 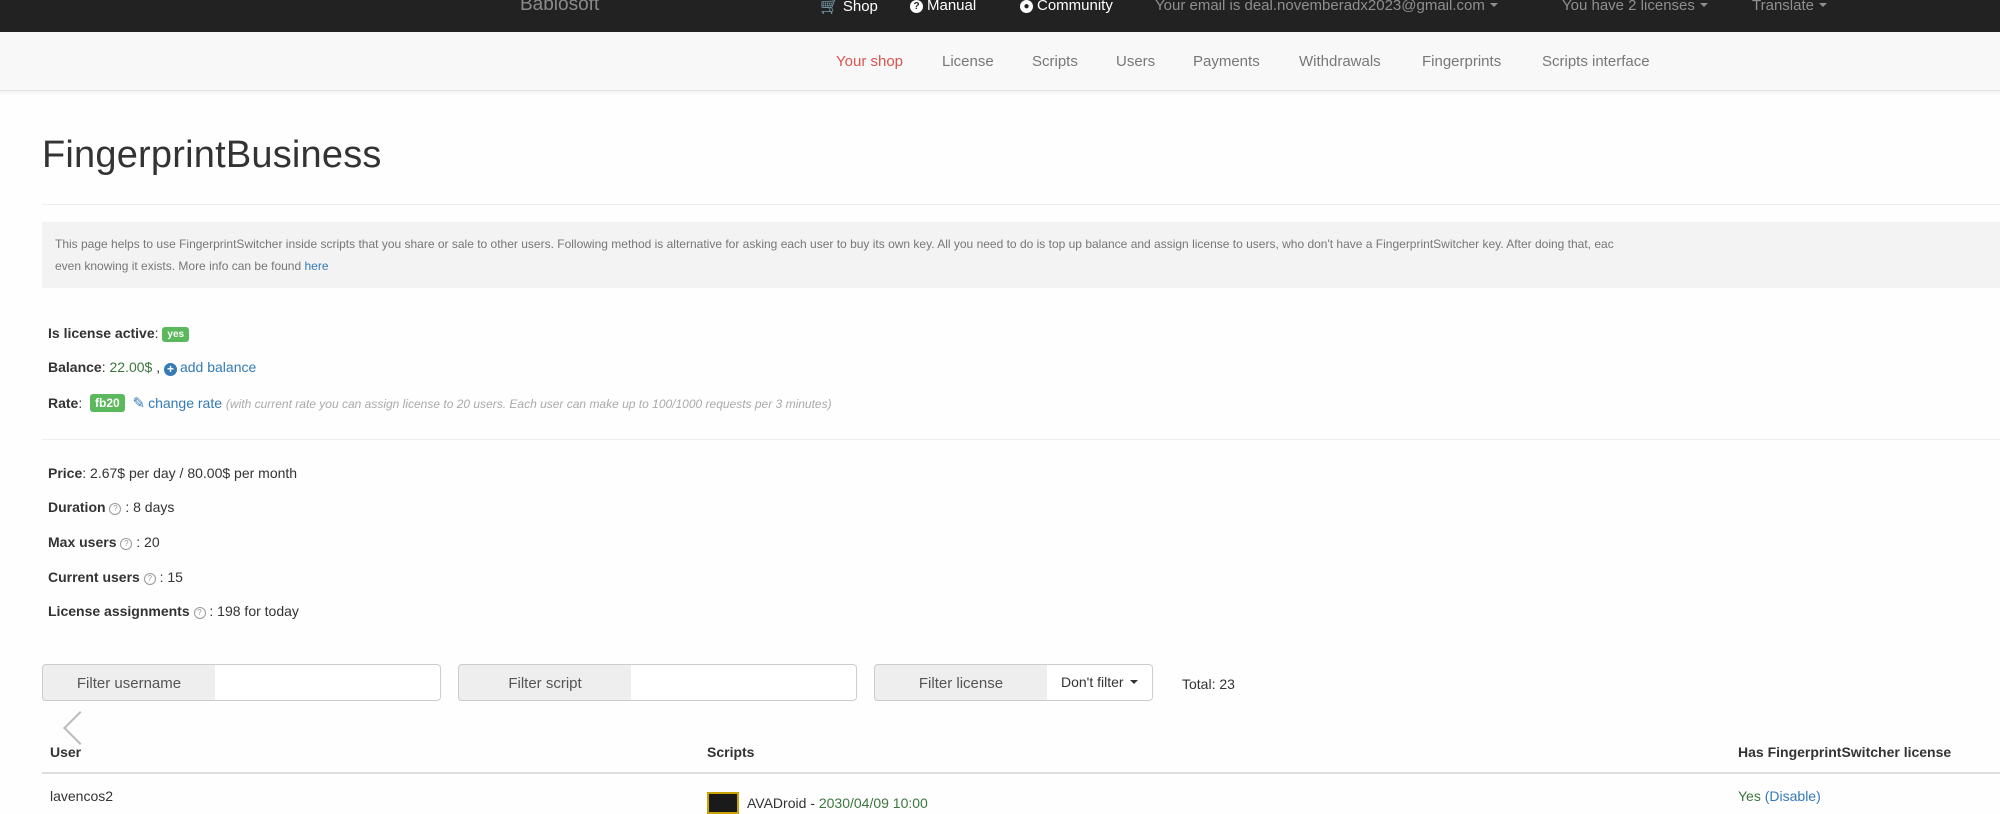 I want to click on tab-payments: Payments, so click(x=1226, y=61).